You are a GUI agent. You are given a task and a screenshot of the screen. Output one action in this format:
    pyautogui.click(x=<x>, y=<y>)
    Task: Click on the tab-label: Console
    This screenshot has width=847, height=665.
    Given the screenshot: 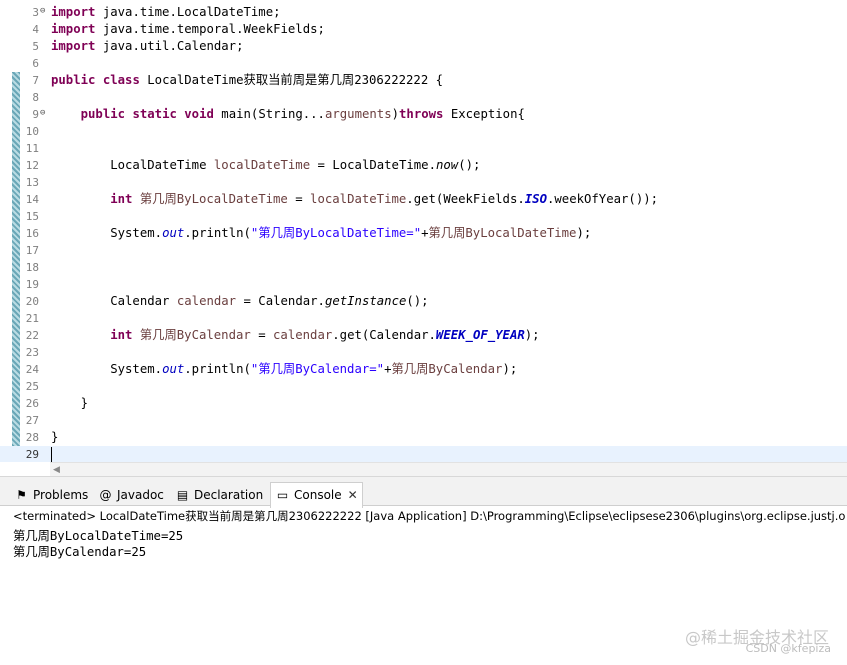 What is the action you would take?
    pyautogui.click(x=318, y=495)
    